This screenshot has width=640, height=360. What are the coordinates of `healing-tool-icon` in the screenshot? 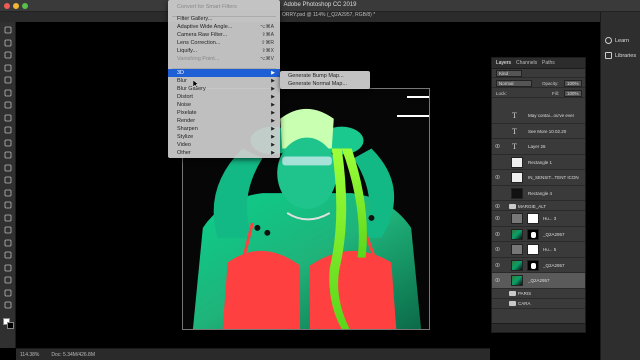 It's located at (8, 130).